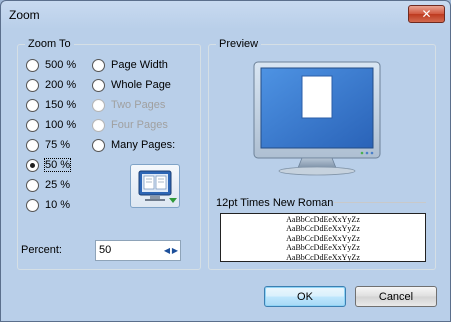 The image size is (451, 322). Describe the element at coordinates (143, 145) in the screenshot. I see `label-many-pages: Many Pages:` at that location.